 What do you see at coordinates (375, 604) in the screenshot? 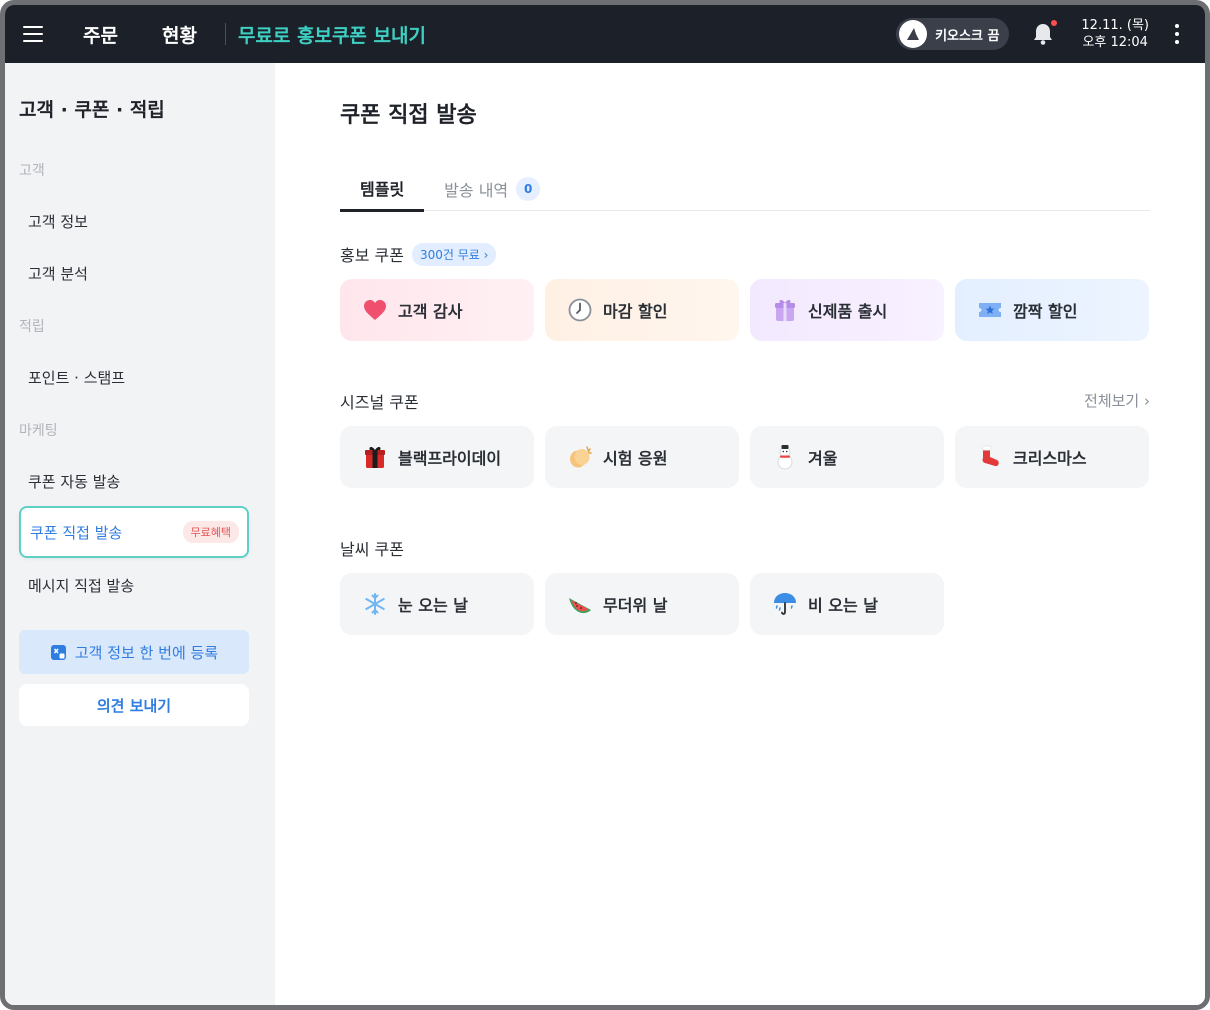
I see `snowflake-icon` at bounding box center [375, 604].